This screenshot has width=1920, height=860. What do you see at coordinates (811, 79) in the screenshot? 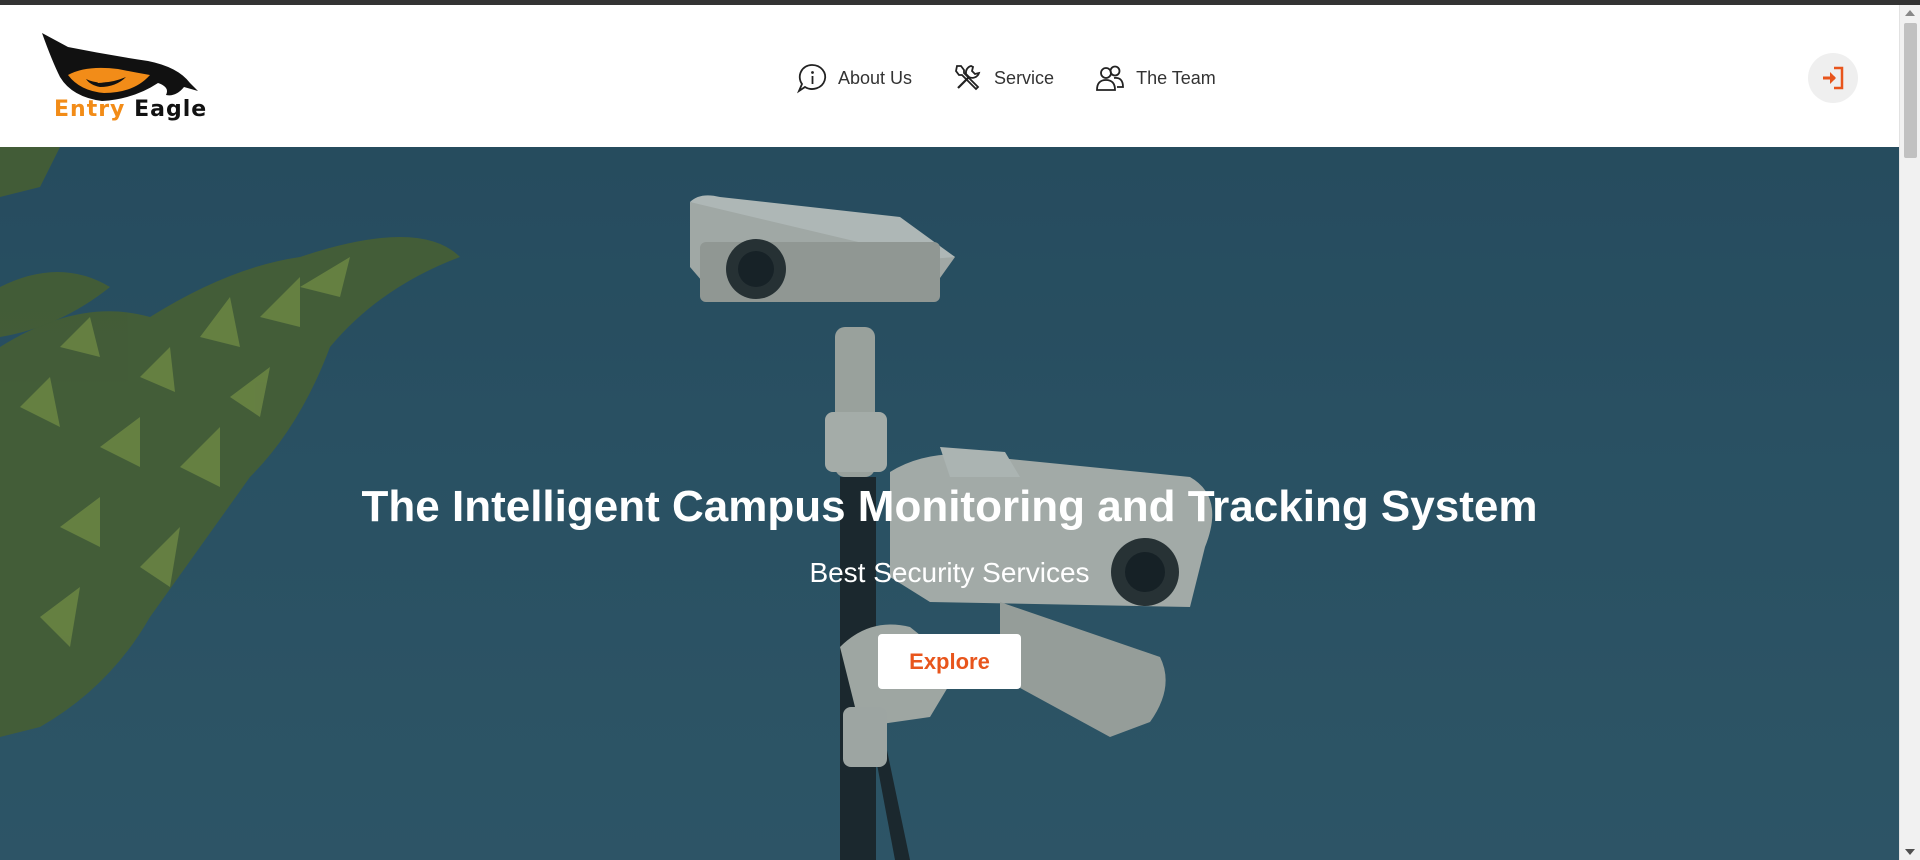
I see `info-bubble-icon` at bounding box center [811, 79].